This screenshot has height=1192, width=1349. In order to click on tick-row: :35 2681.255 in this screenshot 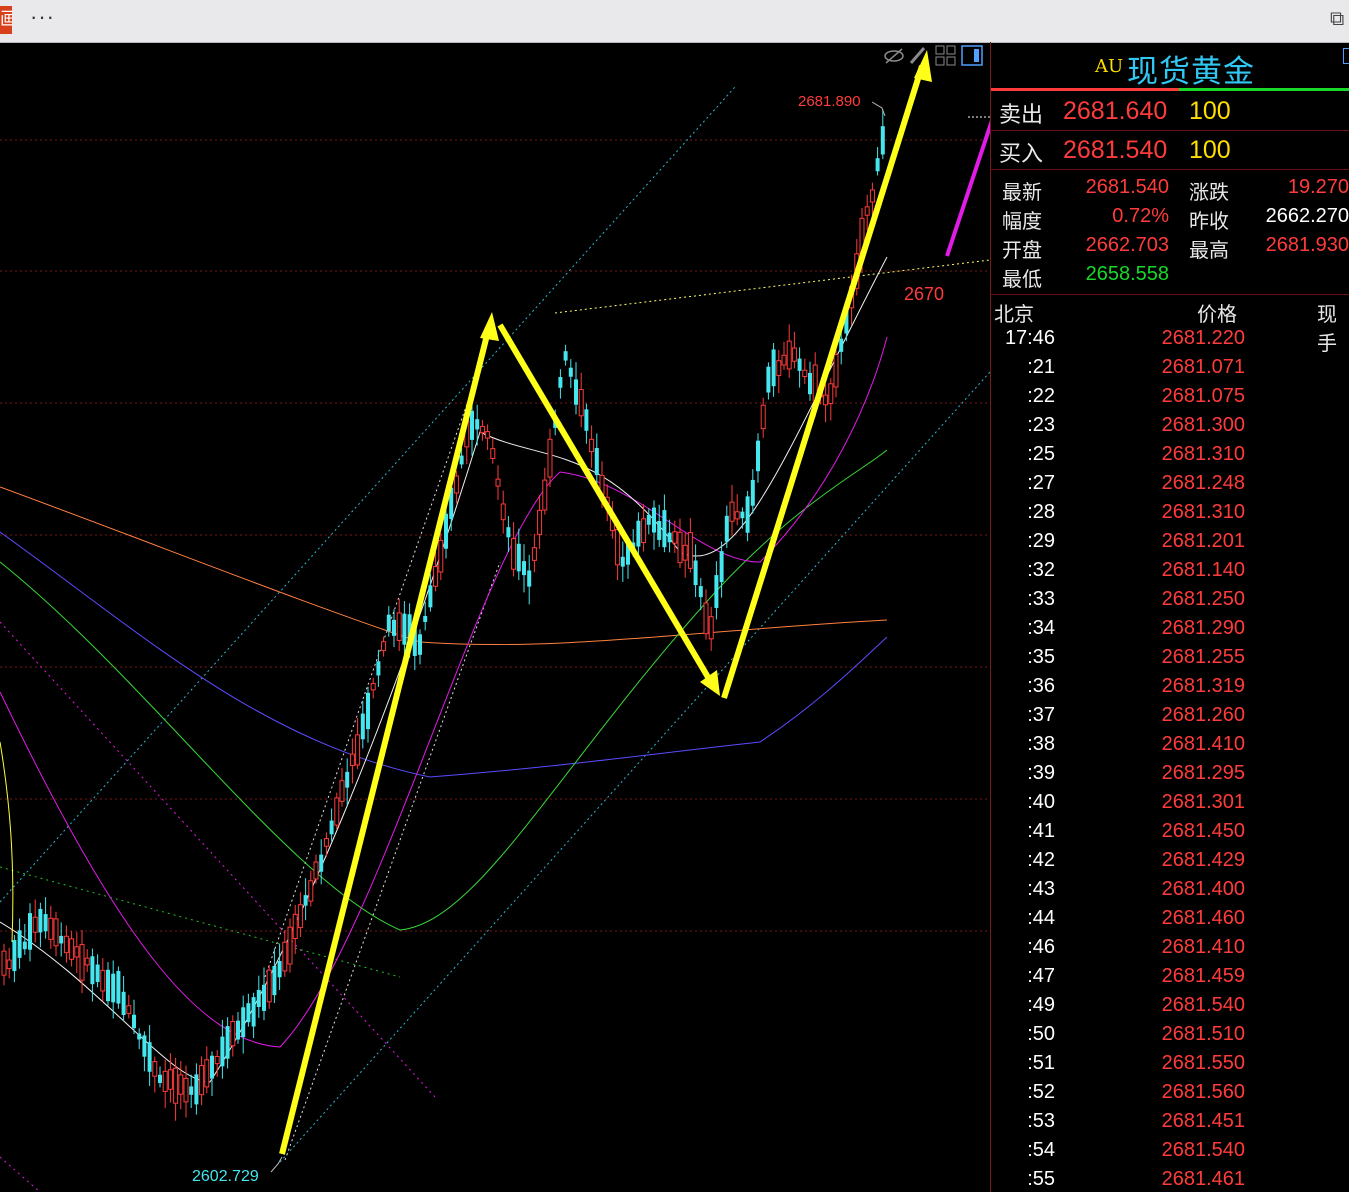, I will do `click(1170, 660)`.